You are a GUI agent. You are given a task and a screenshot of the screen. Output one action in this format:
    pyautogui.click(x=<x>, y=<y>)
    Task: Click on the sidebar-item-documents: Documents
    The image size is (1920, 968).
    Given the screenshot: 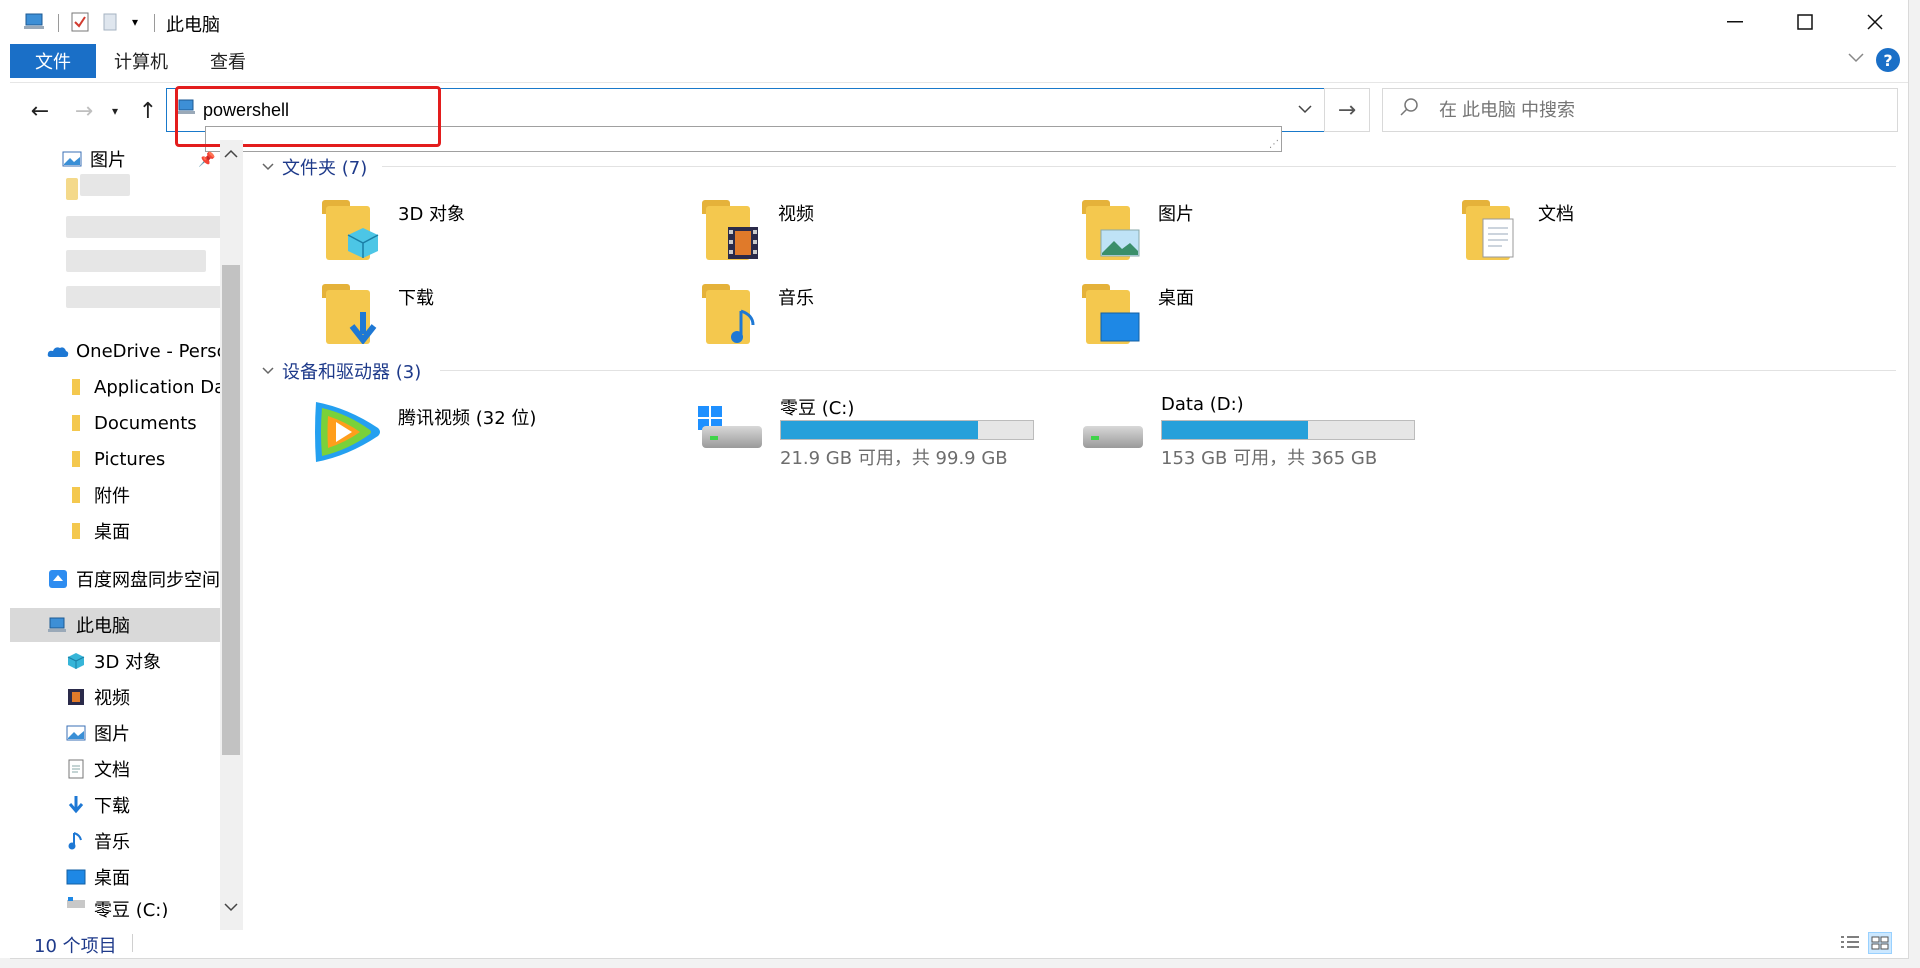 What is the action you would take?
    pyautogui.click(x=153, y=423)
    